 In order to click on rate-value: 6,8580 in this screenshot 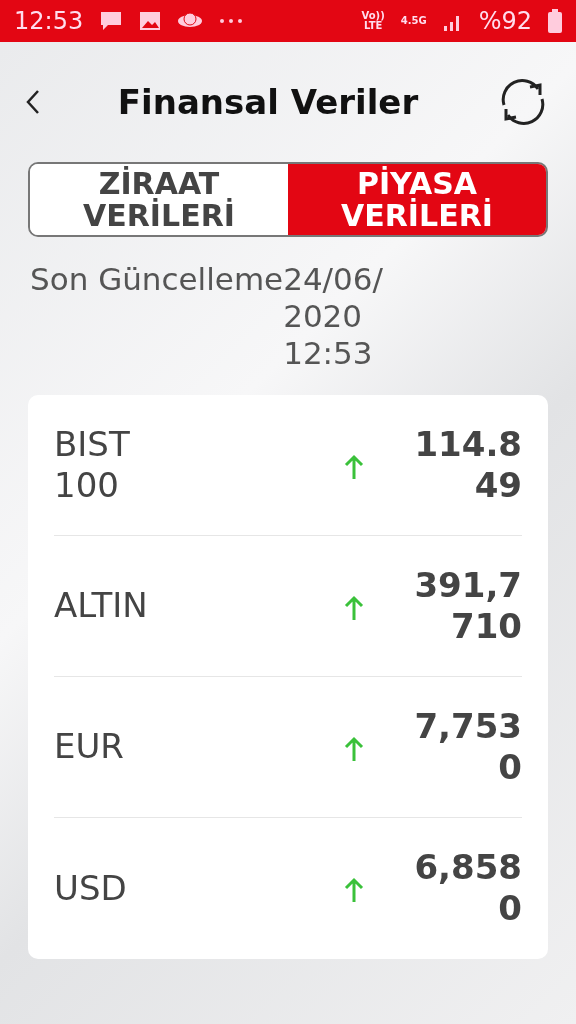, I will do `click(467, 888)`.